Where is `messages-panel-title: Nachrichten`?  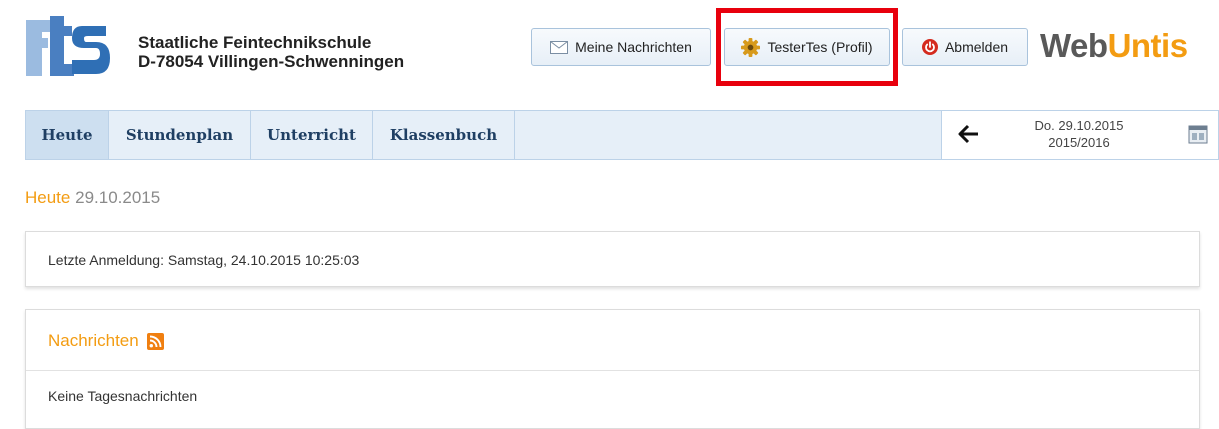
messages-panel-title: Nachrichten is located at coordinates (106, 341).